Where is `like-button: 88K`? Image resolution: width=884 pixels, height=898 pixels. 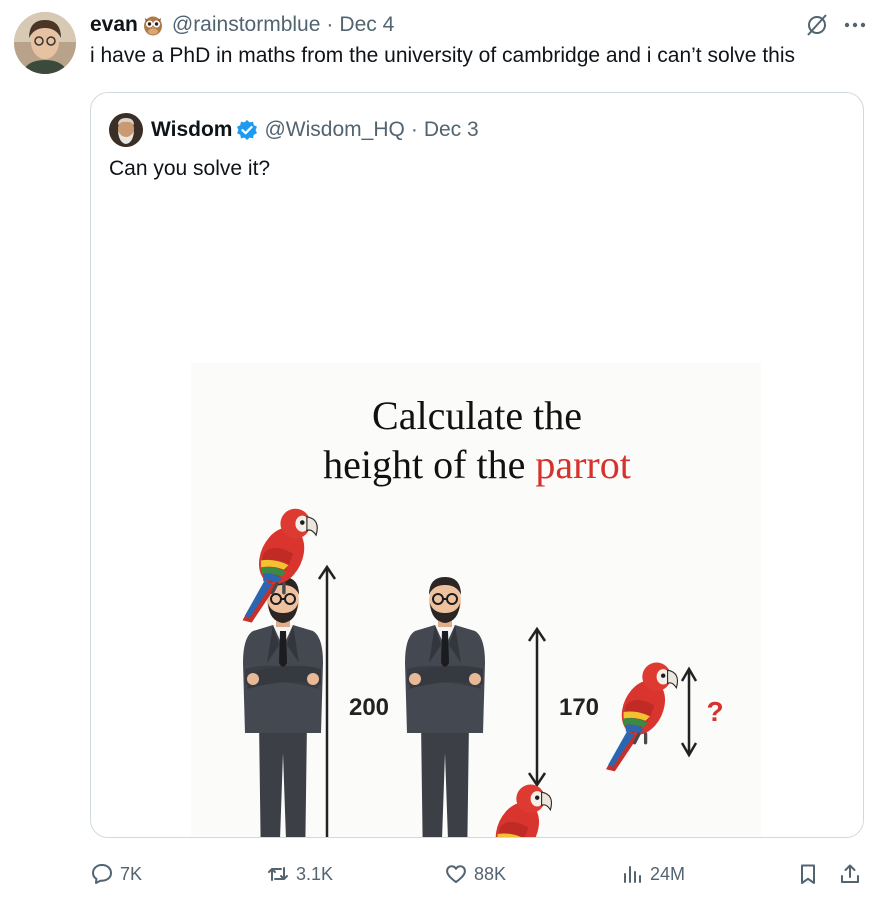 like-button: 88K is located at coordinates (475, 874).